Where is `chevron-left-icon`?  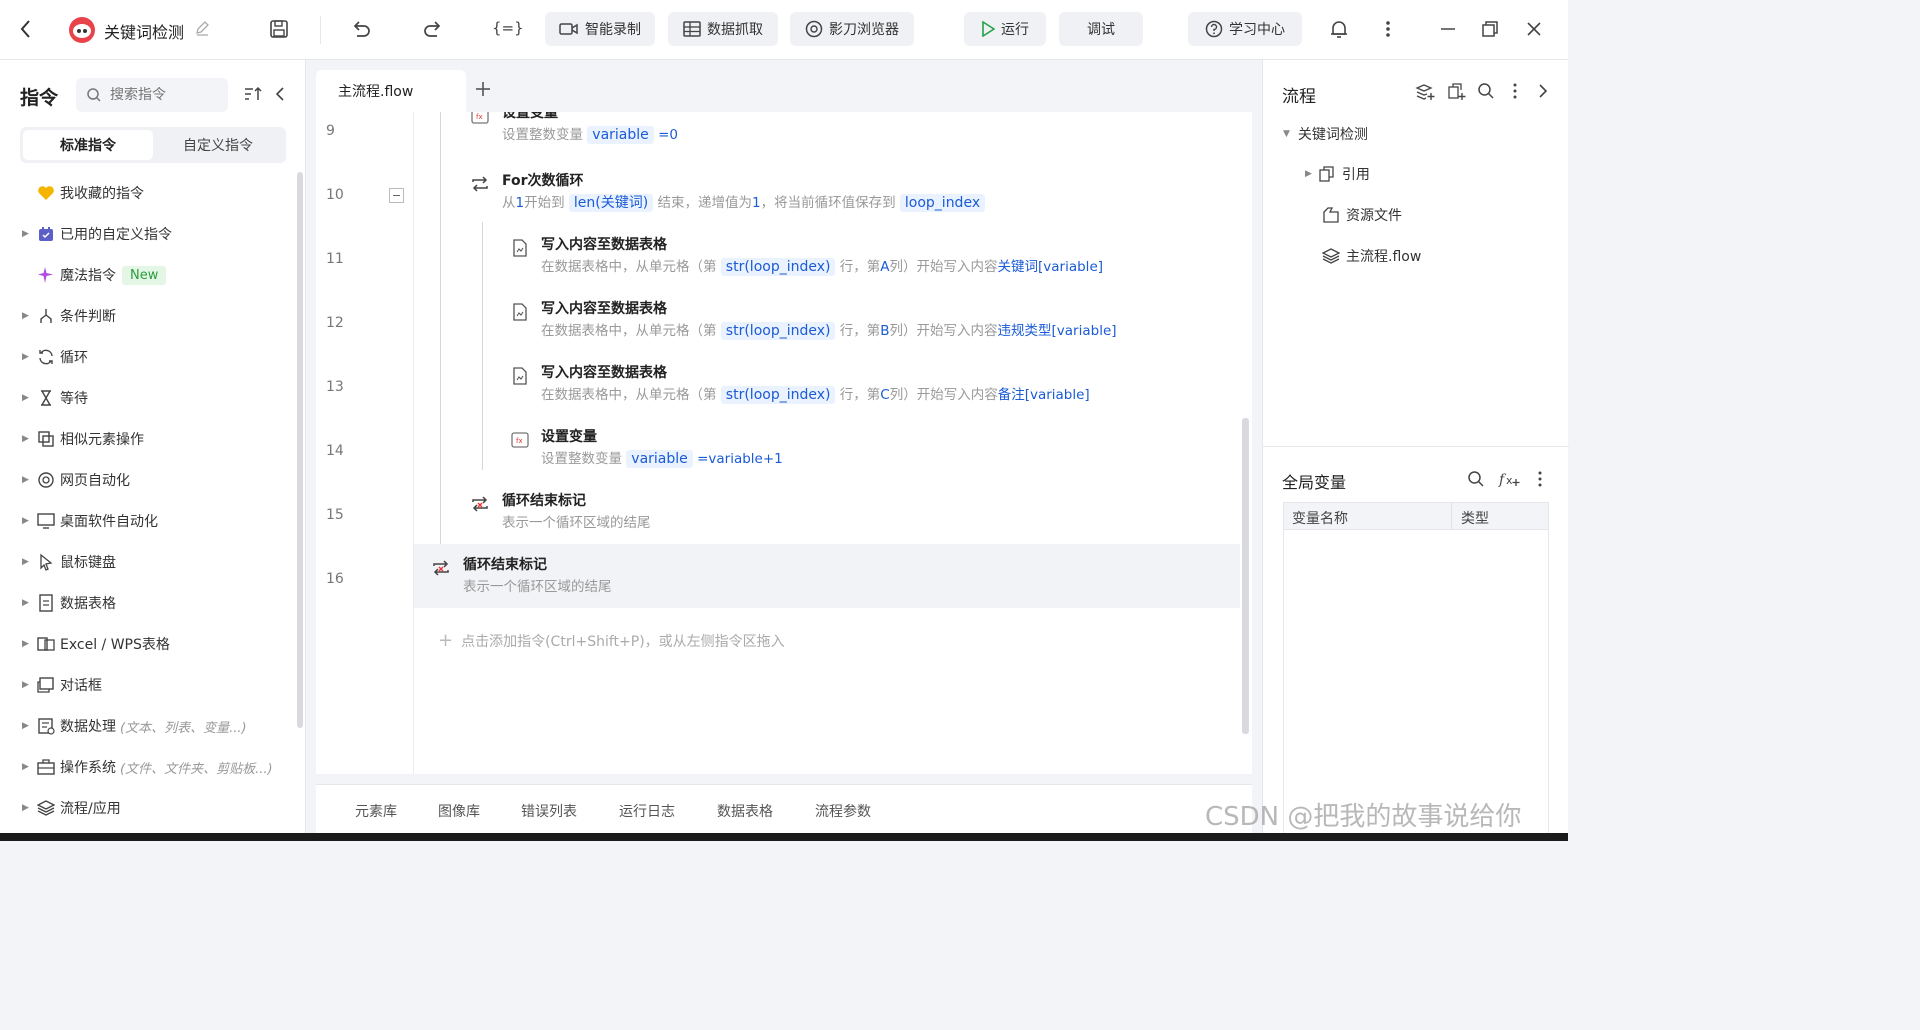
chevron-left-icon is located at coordinates (26, 29).